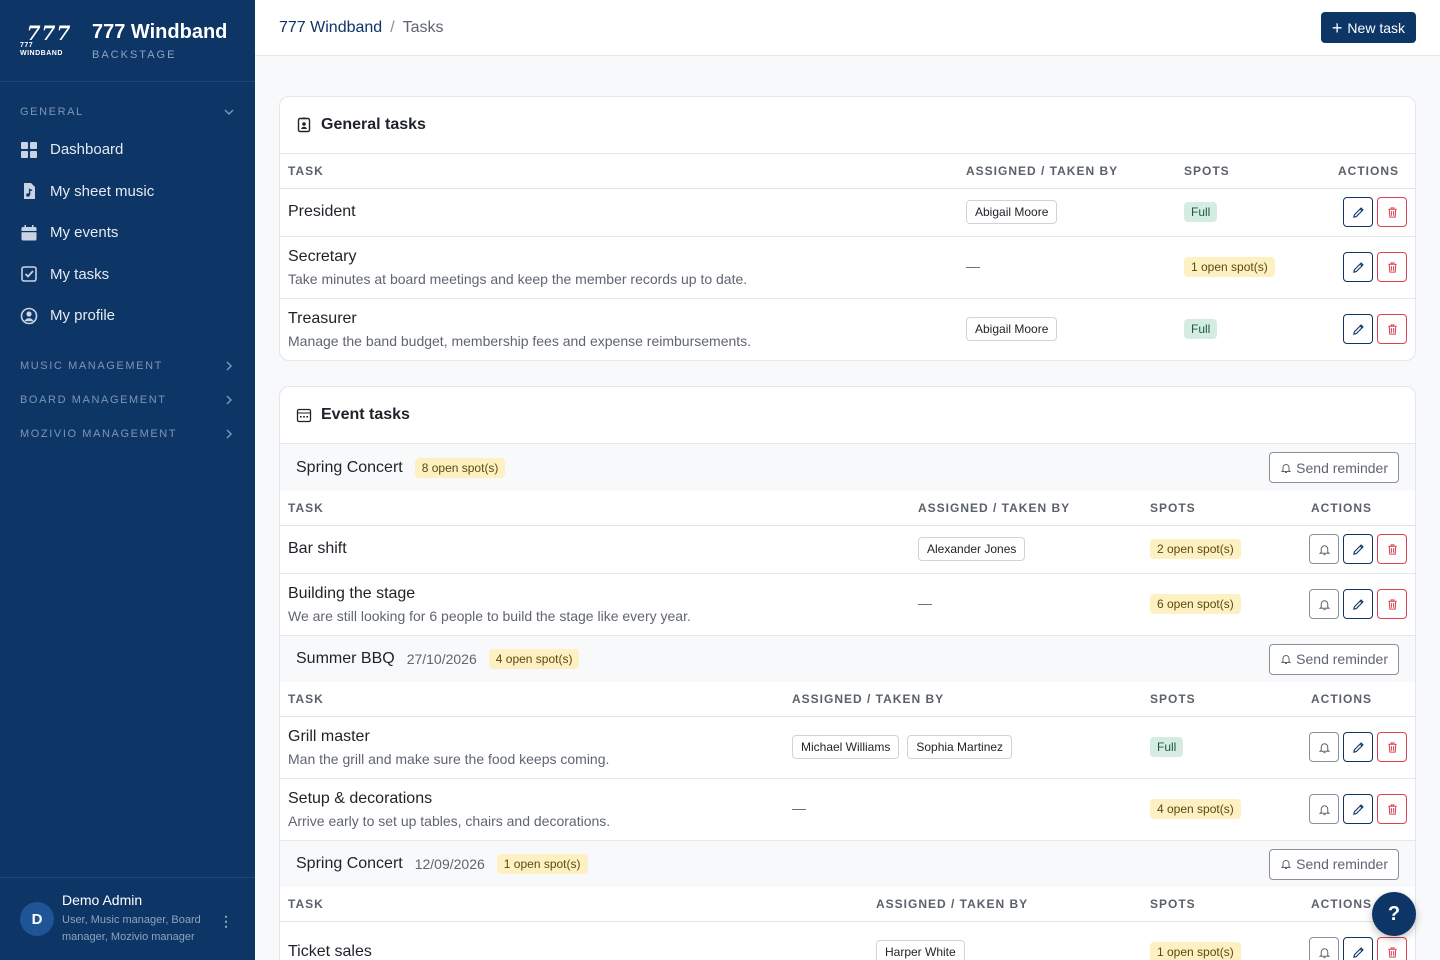  Describe the element at coordinates (99, 433) in the screenshot. I see `section-label: MOZIVIO MANAGEMENT` at that location.